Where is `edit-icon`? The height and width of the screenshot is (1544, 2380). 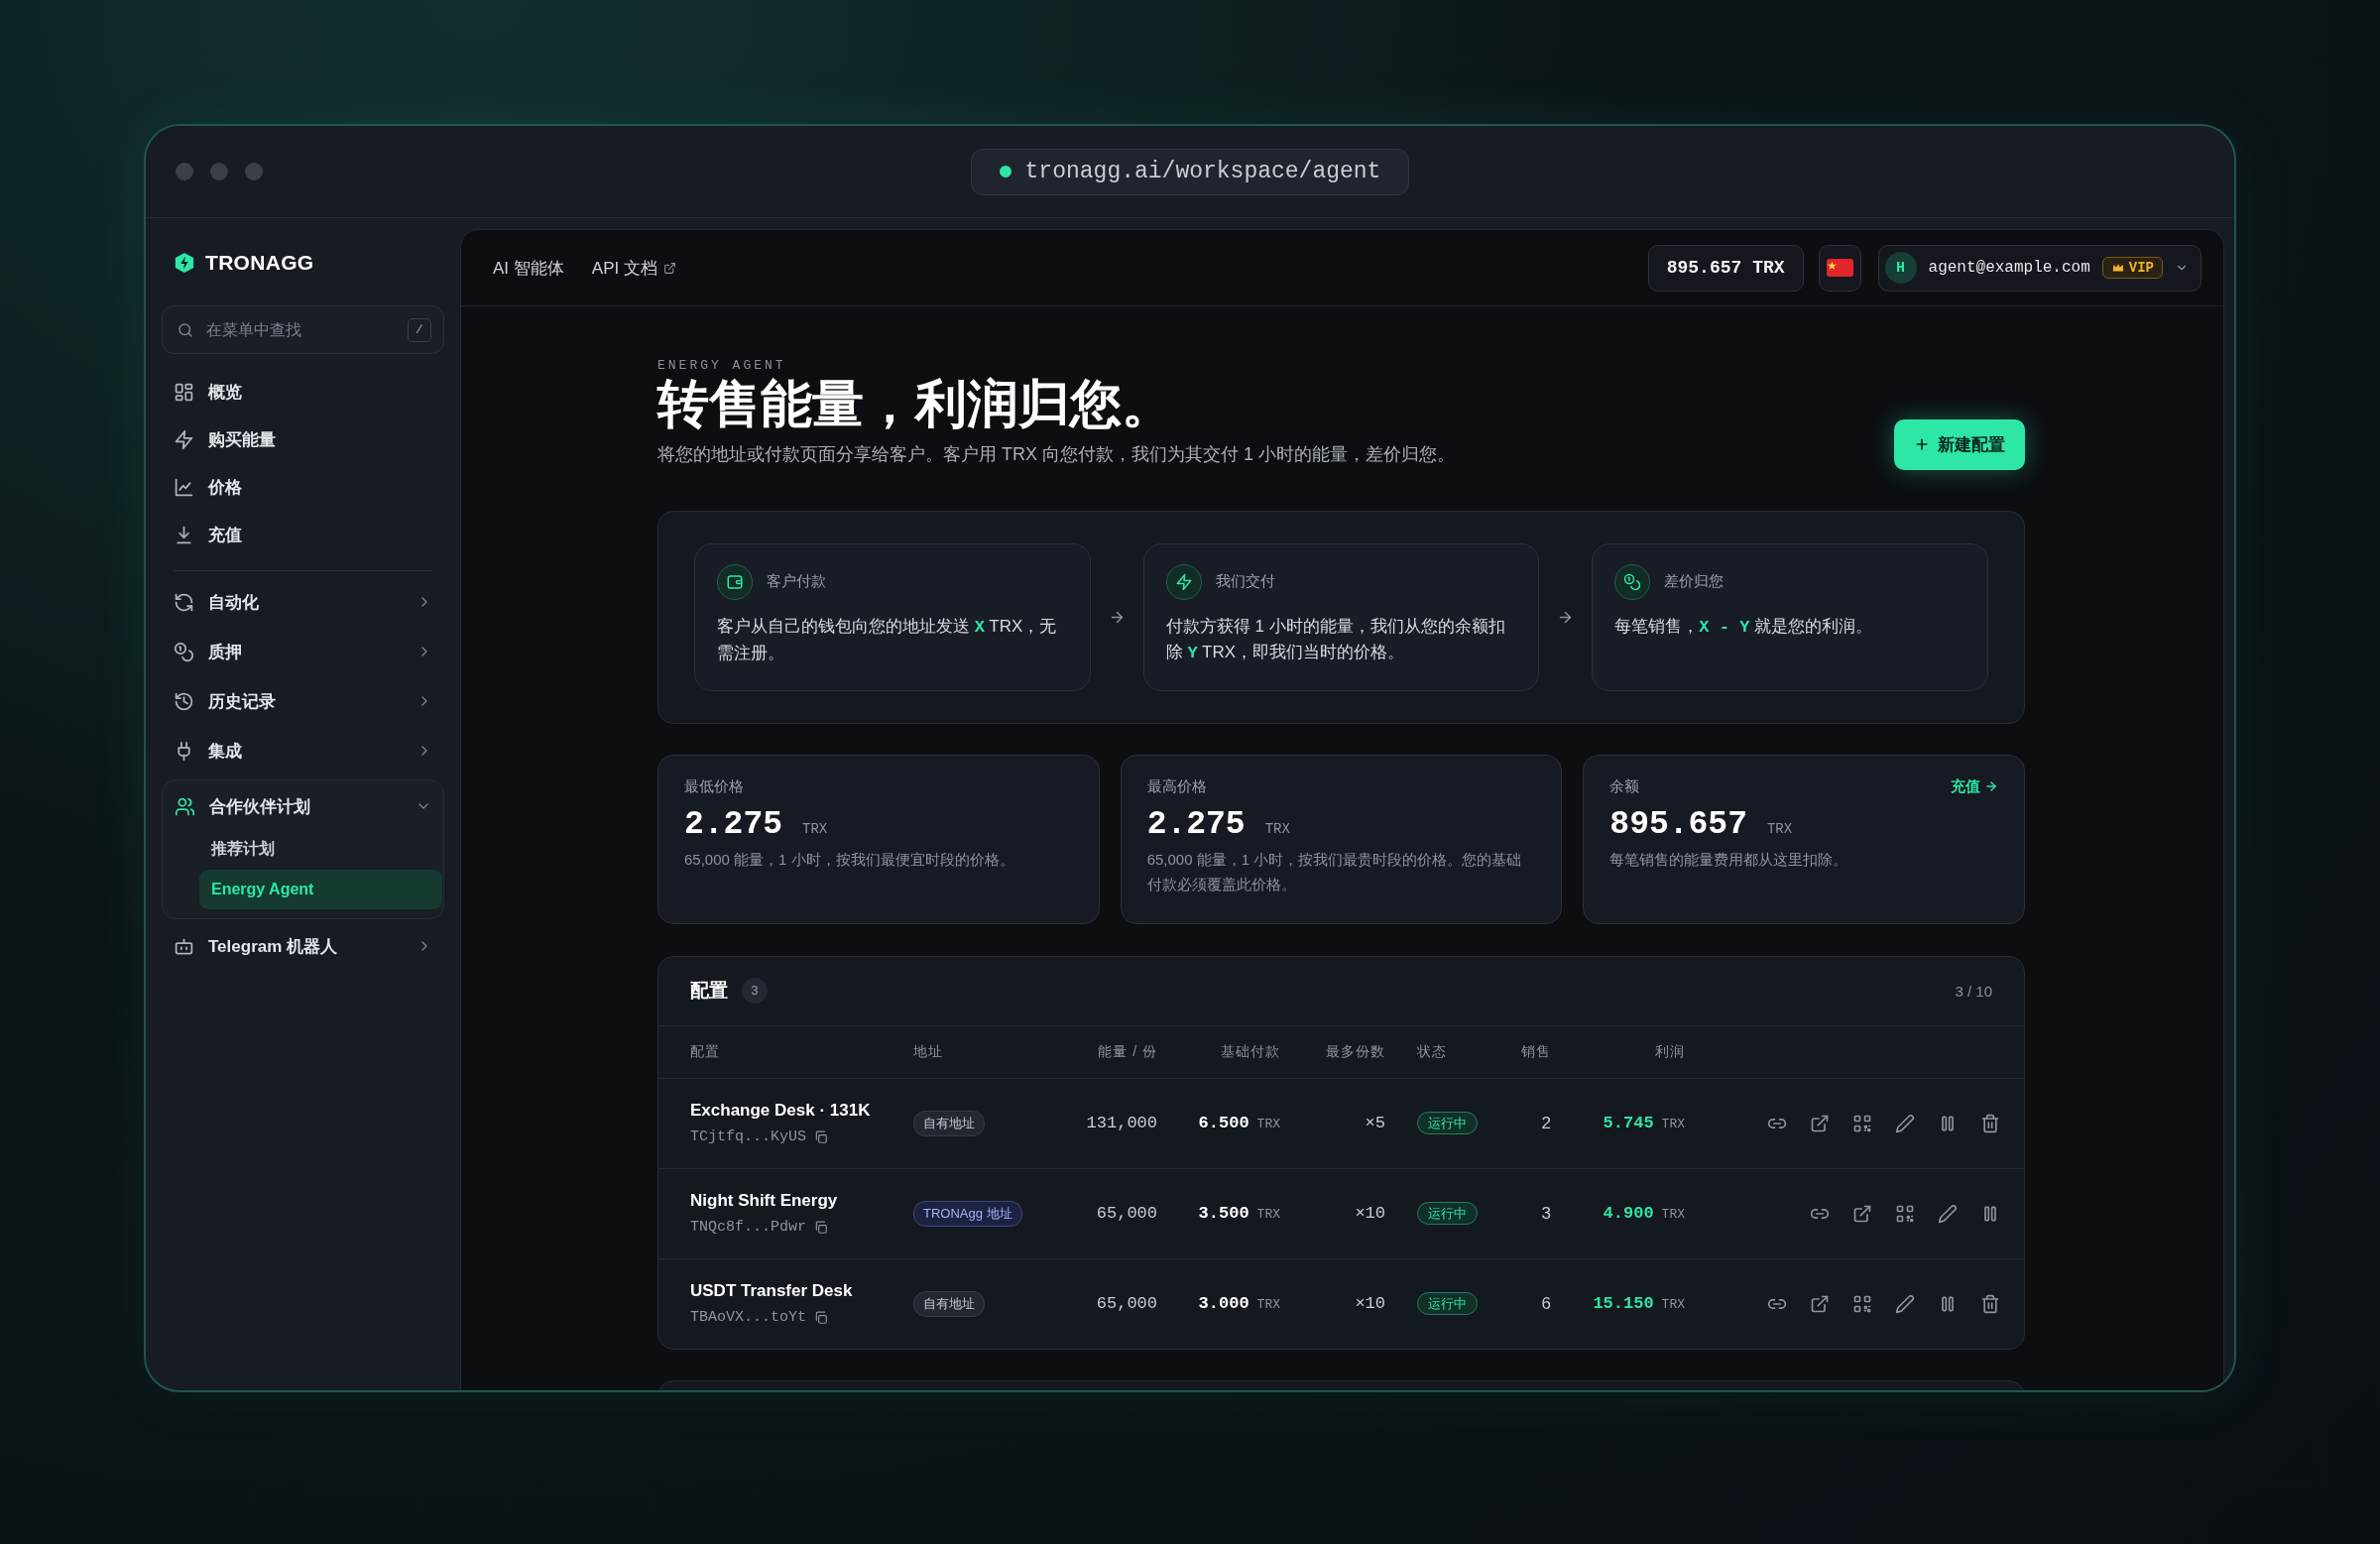
edit-icon is located at coordinates (1948, 1213).